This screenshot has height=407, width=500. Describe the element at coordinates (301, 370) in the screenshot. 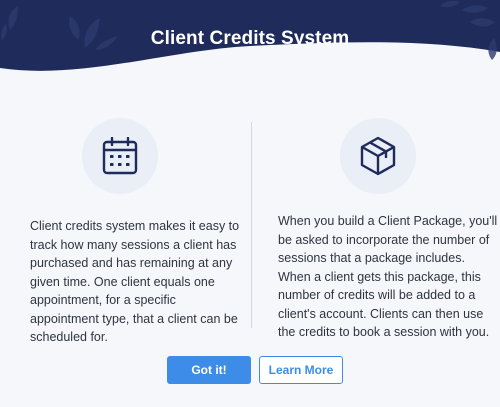

I see `learn-more-button: Learn More` at that location.